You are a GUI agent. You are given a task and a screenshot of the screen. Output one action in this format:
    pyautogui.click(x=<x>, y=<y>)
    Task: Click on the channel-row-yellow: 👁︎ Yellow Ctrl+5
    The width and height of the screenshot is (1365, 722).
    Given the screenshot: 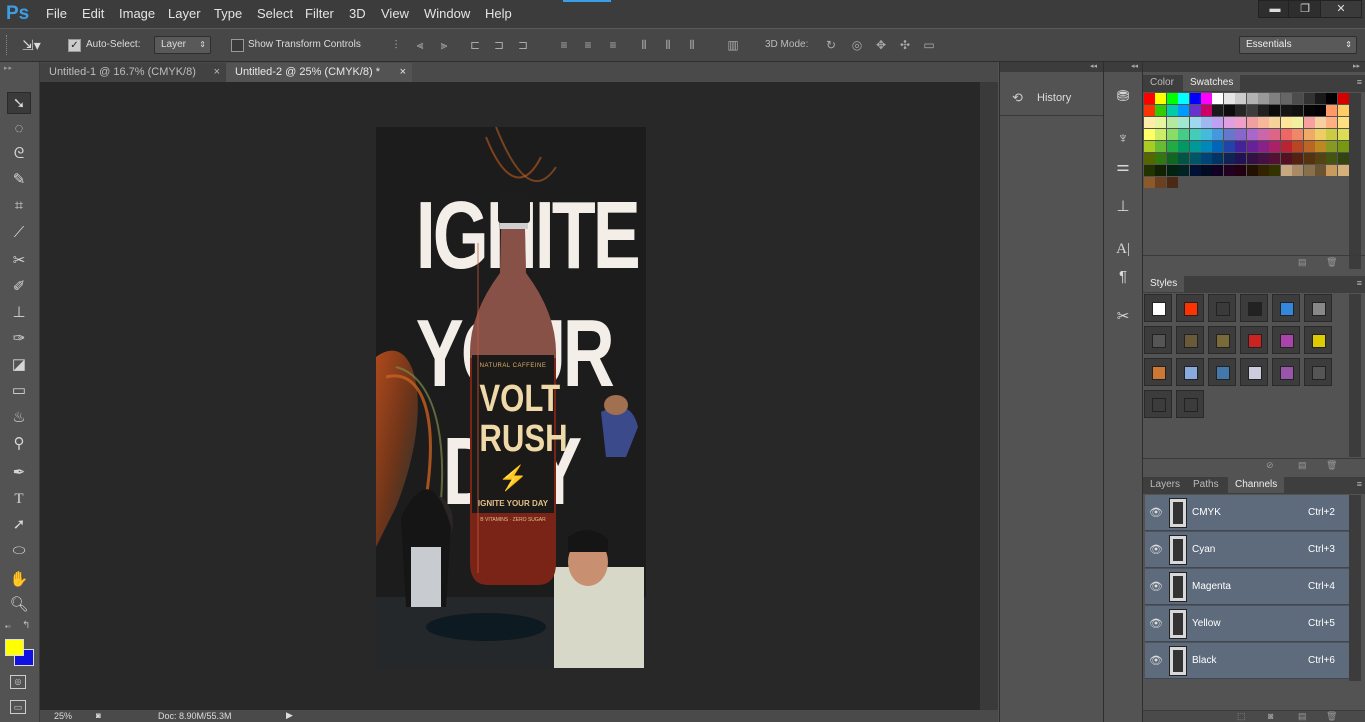 What is the action you would take?
    pyautogui.click(x=1248, y=624)
    